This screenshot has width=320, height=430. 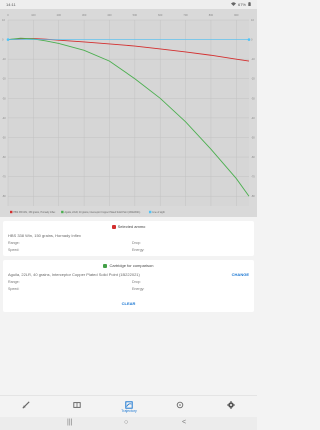 What do you see at coordinates (240, 274) in the screenshot?
I see `change-button: CHANGE` at bounding box center [240, 274].